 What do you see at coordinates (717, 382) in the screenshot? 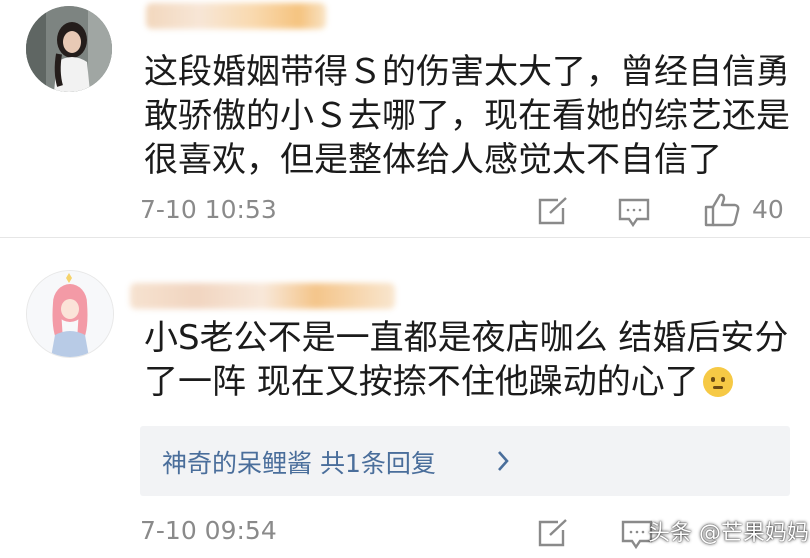
I see `confused-emoji` at bounding box center [717, 382].